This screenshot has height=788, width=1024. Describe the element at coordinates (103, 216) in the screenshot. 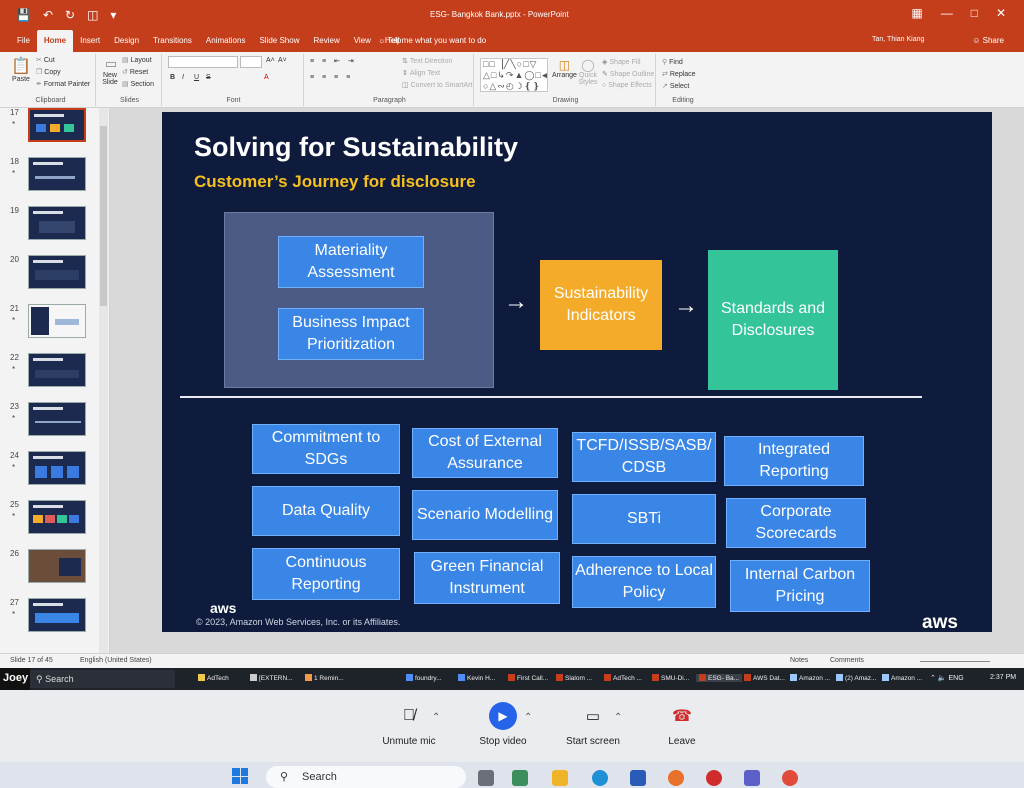

I see `scrollbar-thumb` at that location.